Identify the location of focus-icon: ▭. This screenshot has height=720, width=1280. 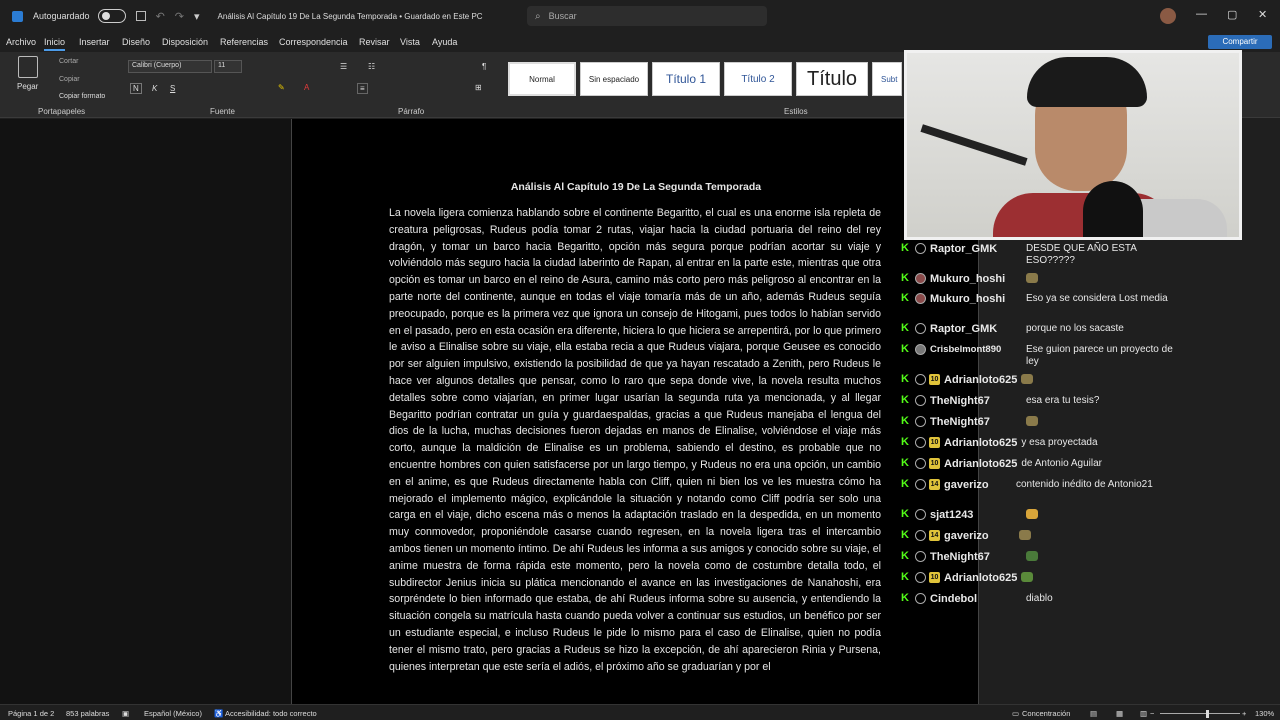
(1015, 713).